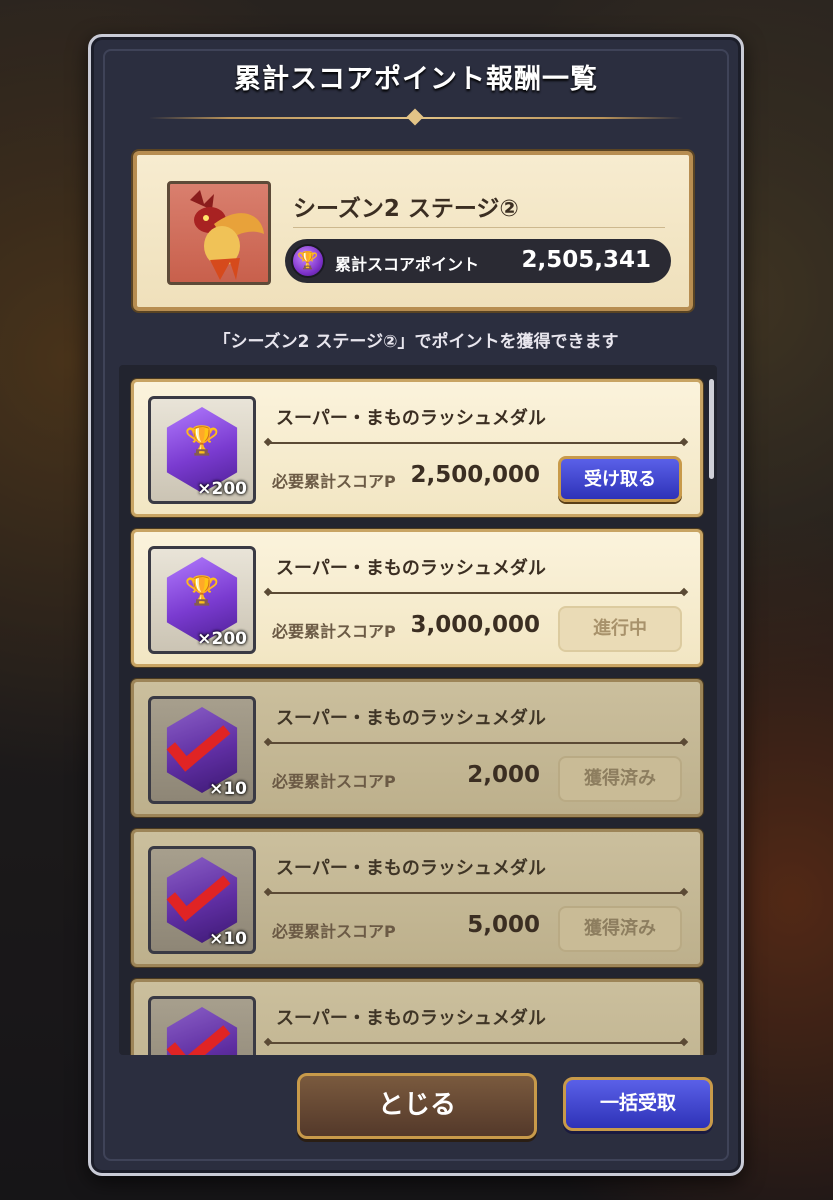  What do you see at coordinates (475, 475) in the screenshot?
I see `requirement-value: 2,500,000` at bounding box center [475, 475].